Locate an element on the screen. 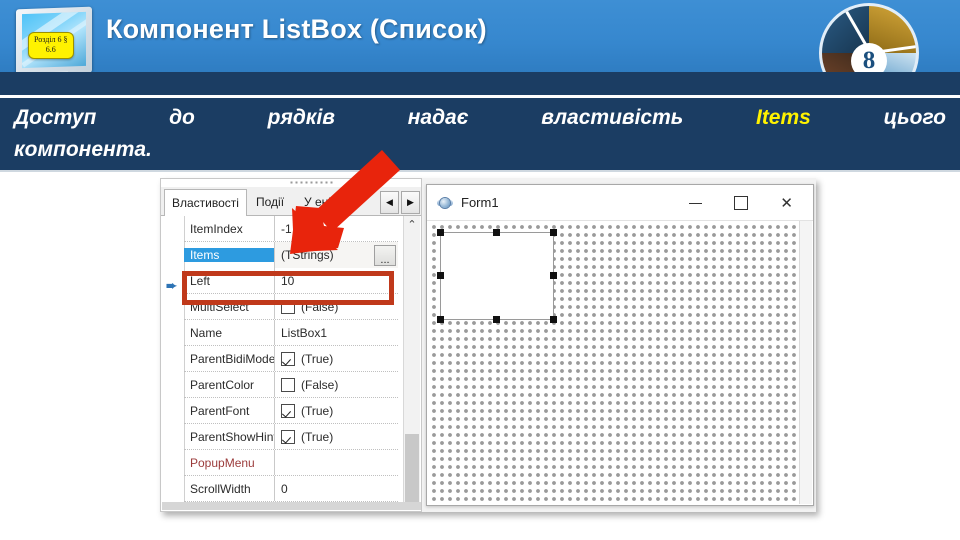 The width and height of the screenshot is (960, 540). property-gutter is located at coordinates (173, 360).